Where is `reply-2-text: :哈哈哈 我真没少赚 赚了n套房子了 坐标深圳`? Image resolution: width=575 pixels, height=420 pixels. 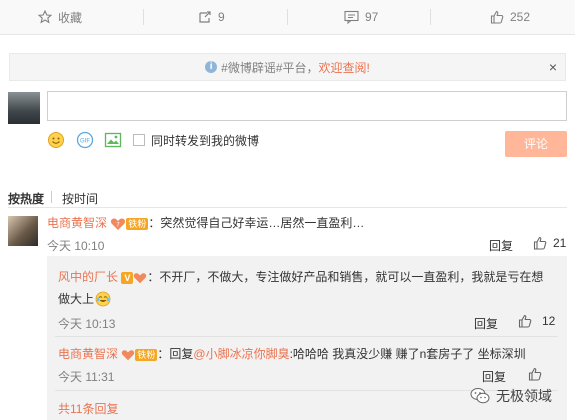 reply-2-text: :哈哈哈 我真没少赚 赚了n套房子了 坐标深圳 is located at coordinates (407, 354).